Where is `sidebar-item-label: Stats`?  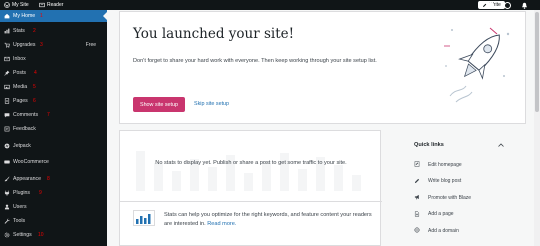
sidebar-item-label: Stats is located at coordinates (19, 31).